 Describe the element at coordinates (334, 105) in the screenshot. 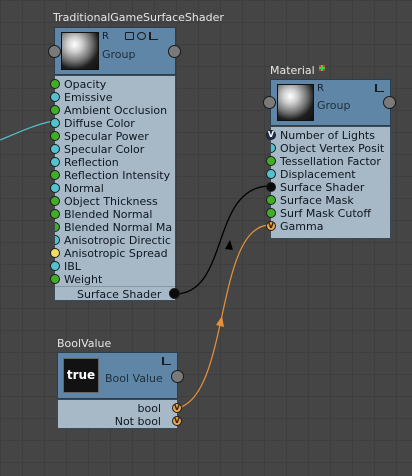

I see `material-header-label: Group` at that location.